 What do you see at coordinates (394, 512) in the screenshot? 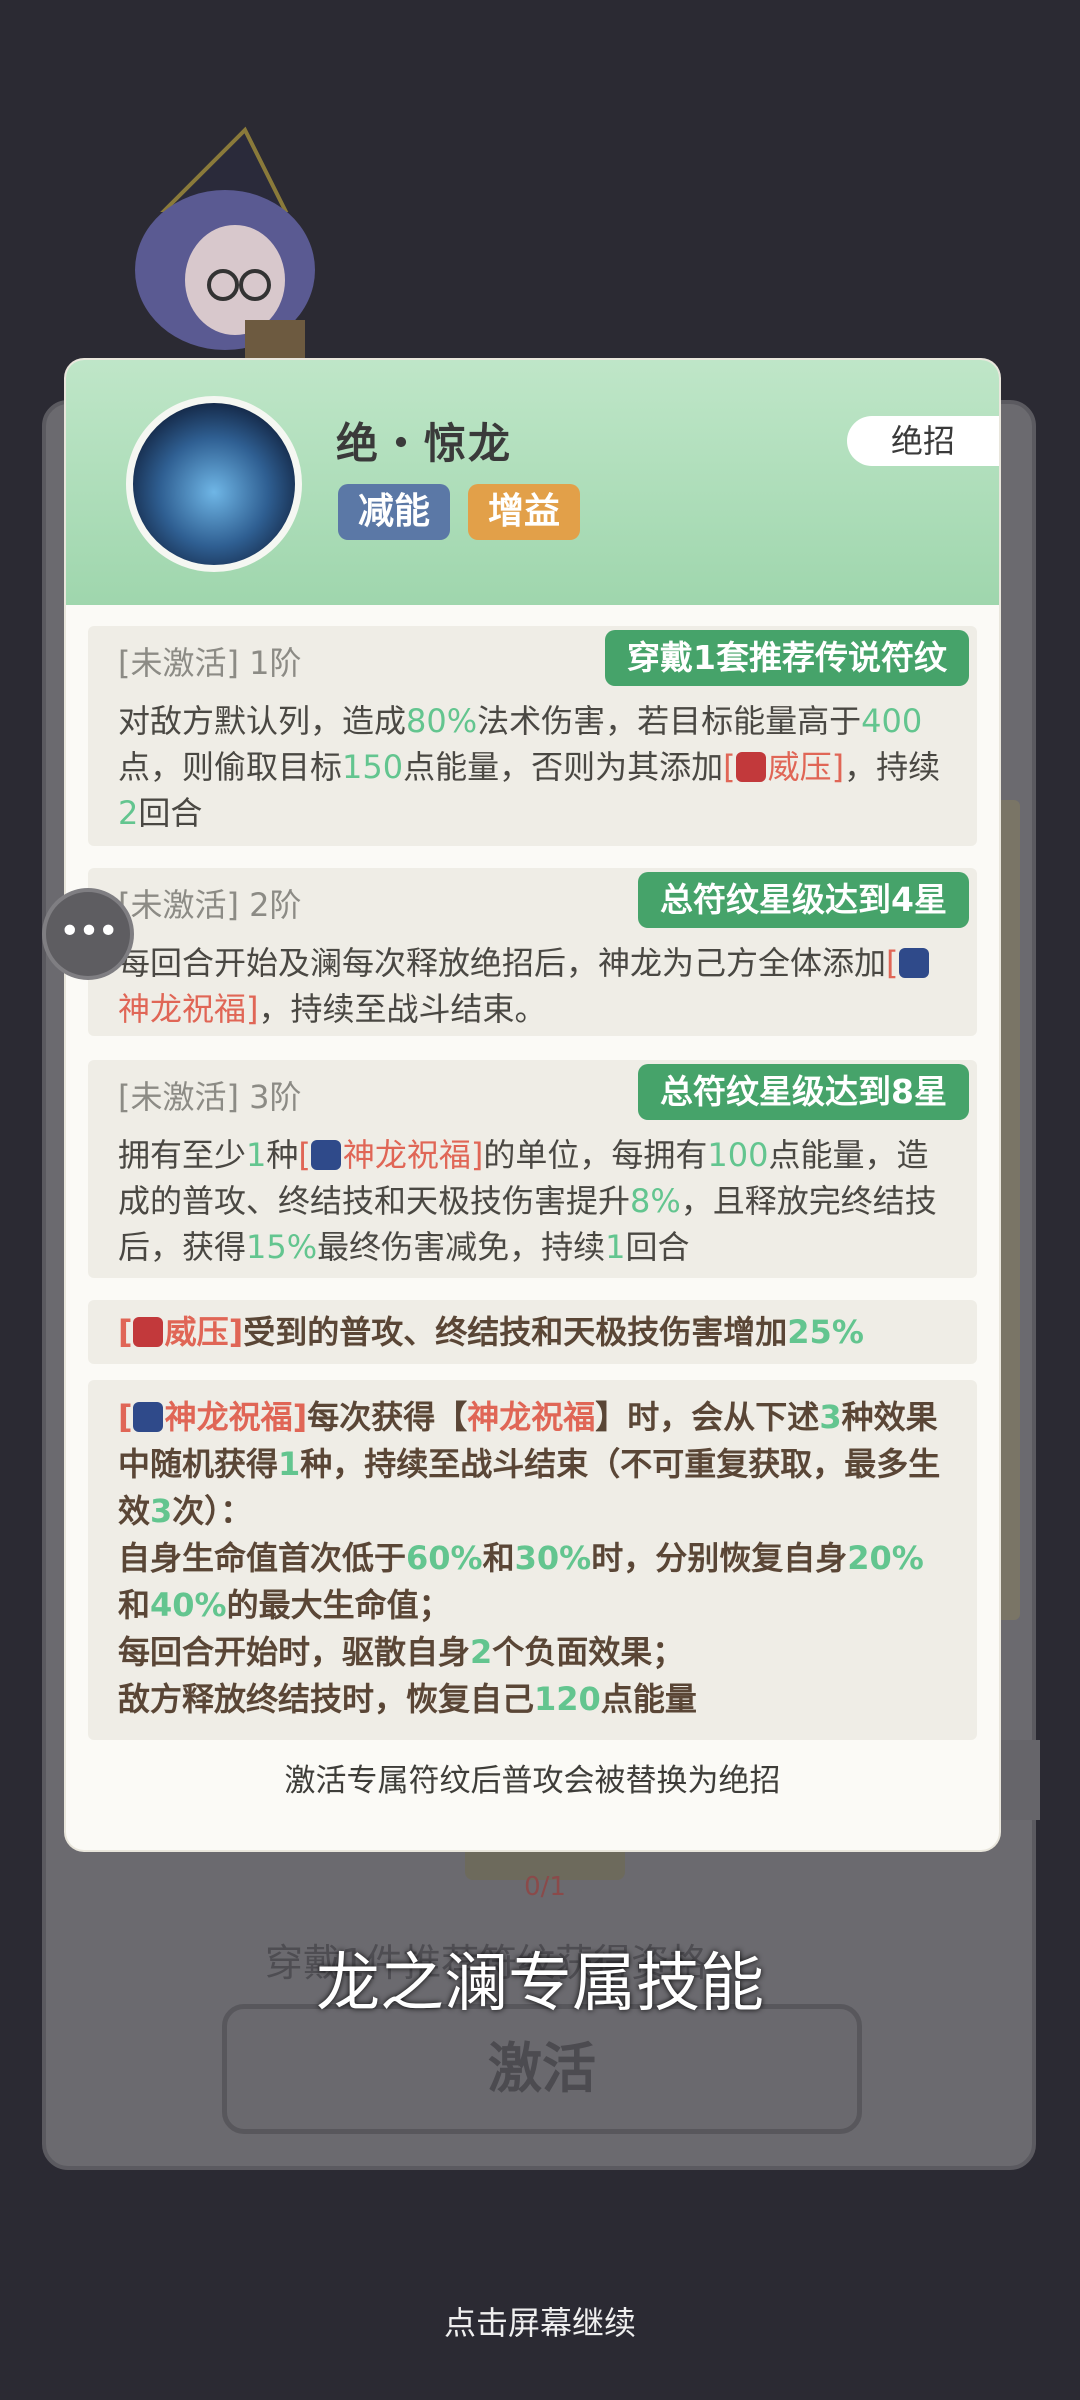
I see `tag-energy-reduce: 减能` at bounding box center [394, 512].